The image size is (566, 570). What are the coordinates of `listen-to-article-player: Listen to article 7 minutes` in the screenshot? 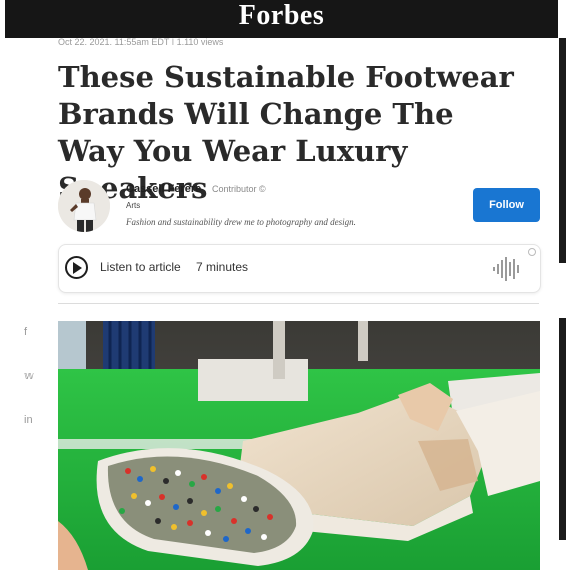 It's located at (299, 268).